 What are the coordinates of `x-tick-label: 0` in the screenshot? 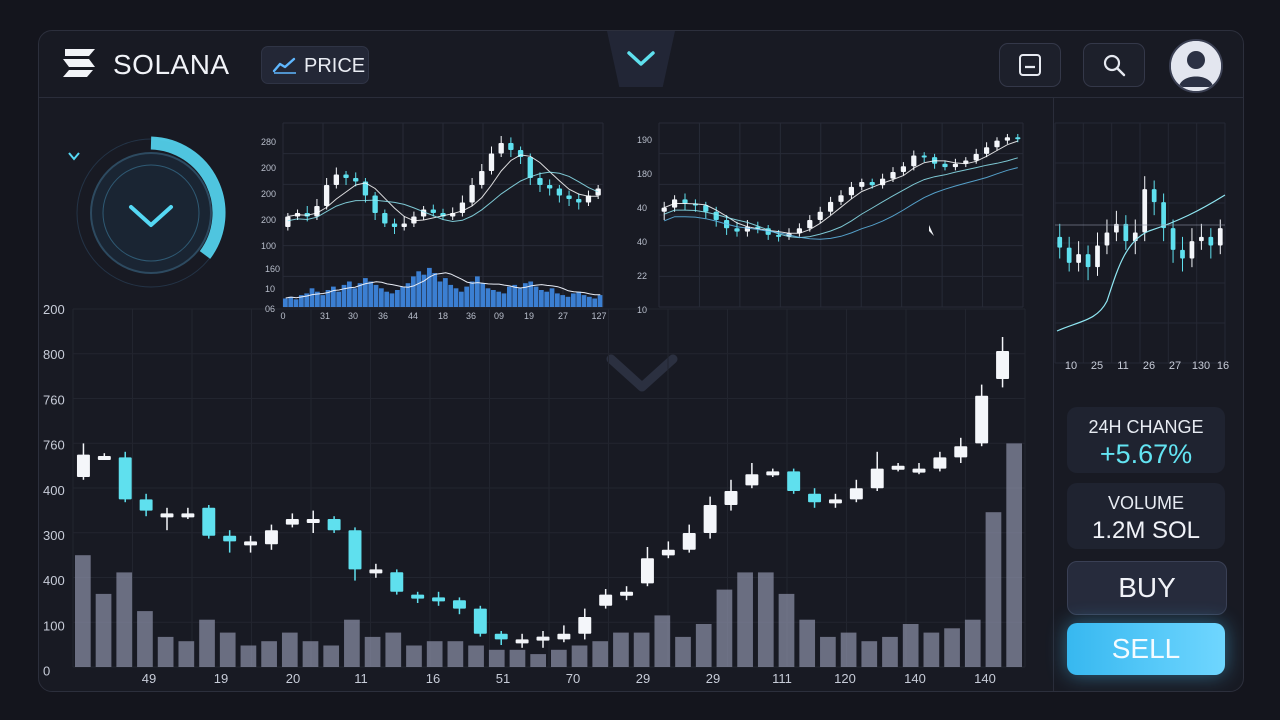 It's located at (282, 316).